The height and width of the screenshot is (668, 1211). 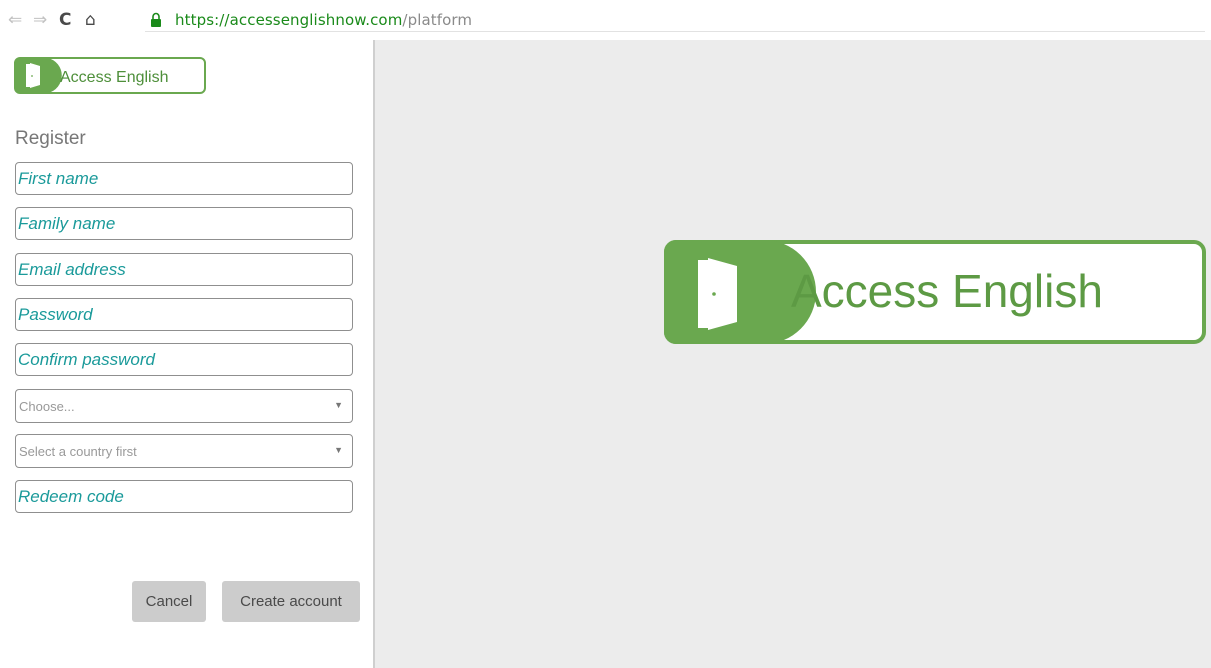 I want to click on confirm-password-field, so click(x=184, y=359).